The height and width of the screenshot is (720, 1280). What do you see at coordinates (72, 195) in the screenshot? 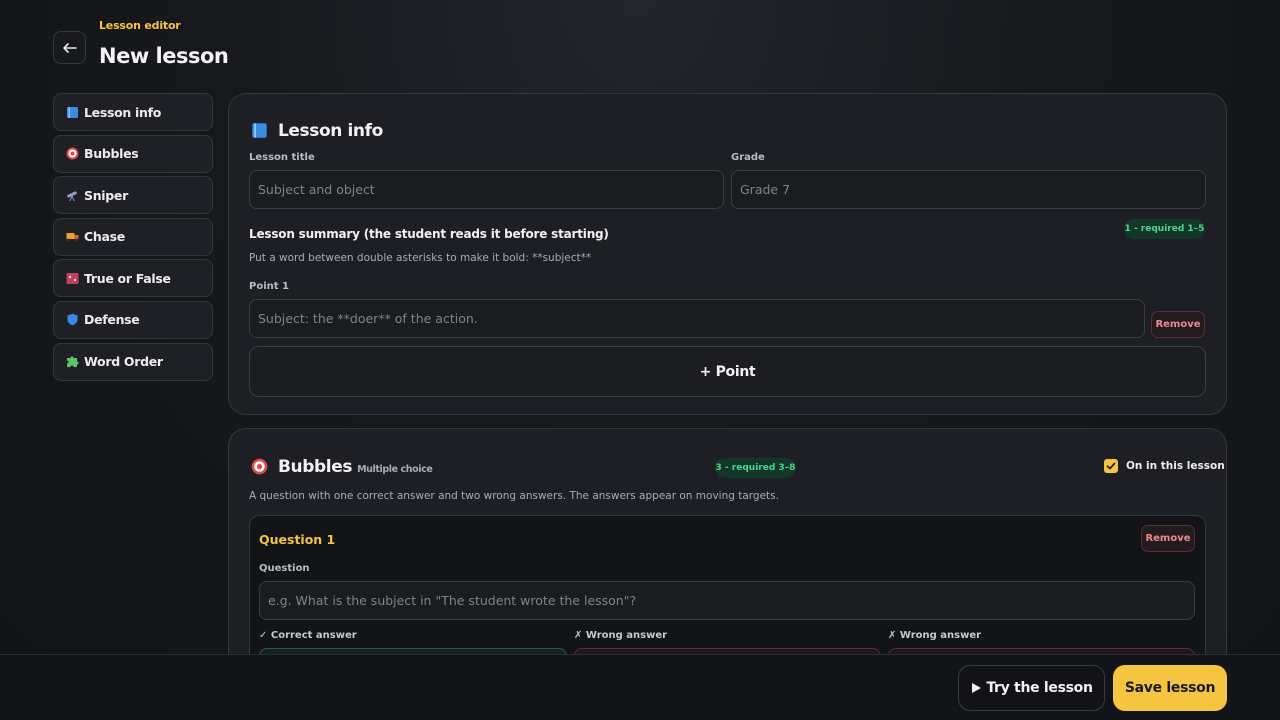
I see `telescope-icon` at bounding box center [72, 195].